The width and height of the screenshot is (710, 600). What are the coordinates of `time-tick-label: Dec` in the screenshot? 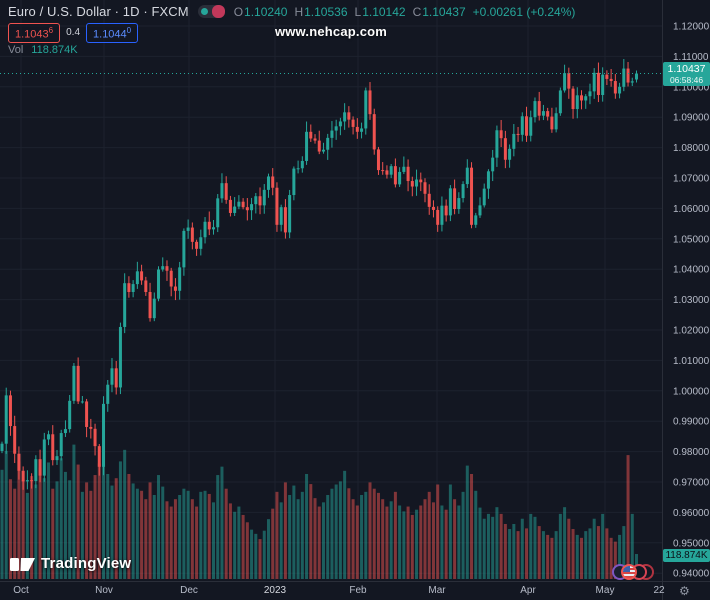 It's located at (189, 590).